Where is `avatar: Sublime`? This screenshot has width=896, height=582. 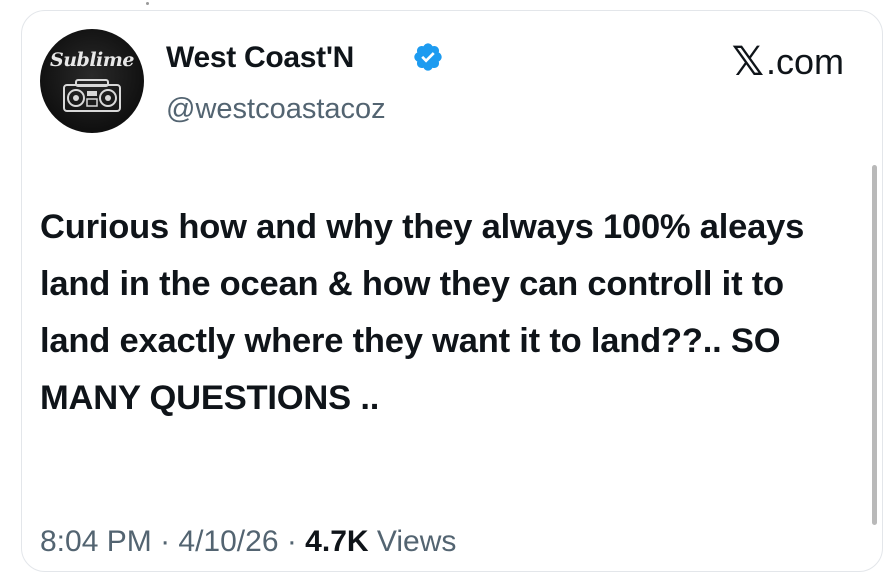 avatar: Sublime is located at coordinates (92, 81).